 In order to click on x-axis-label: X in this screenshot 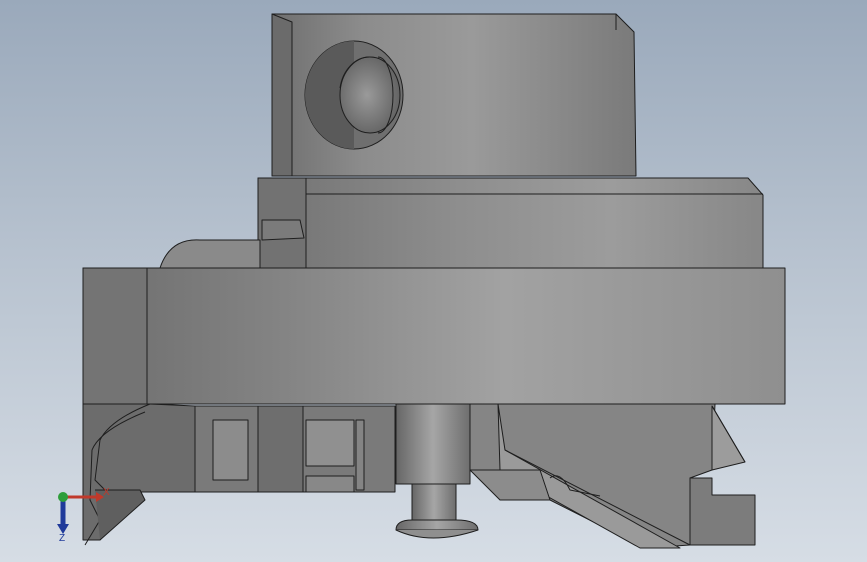, I will do `click(106, 492)`.